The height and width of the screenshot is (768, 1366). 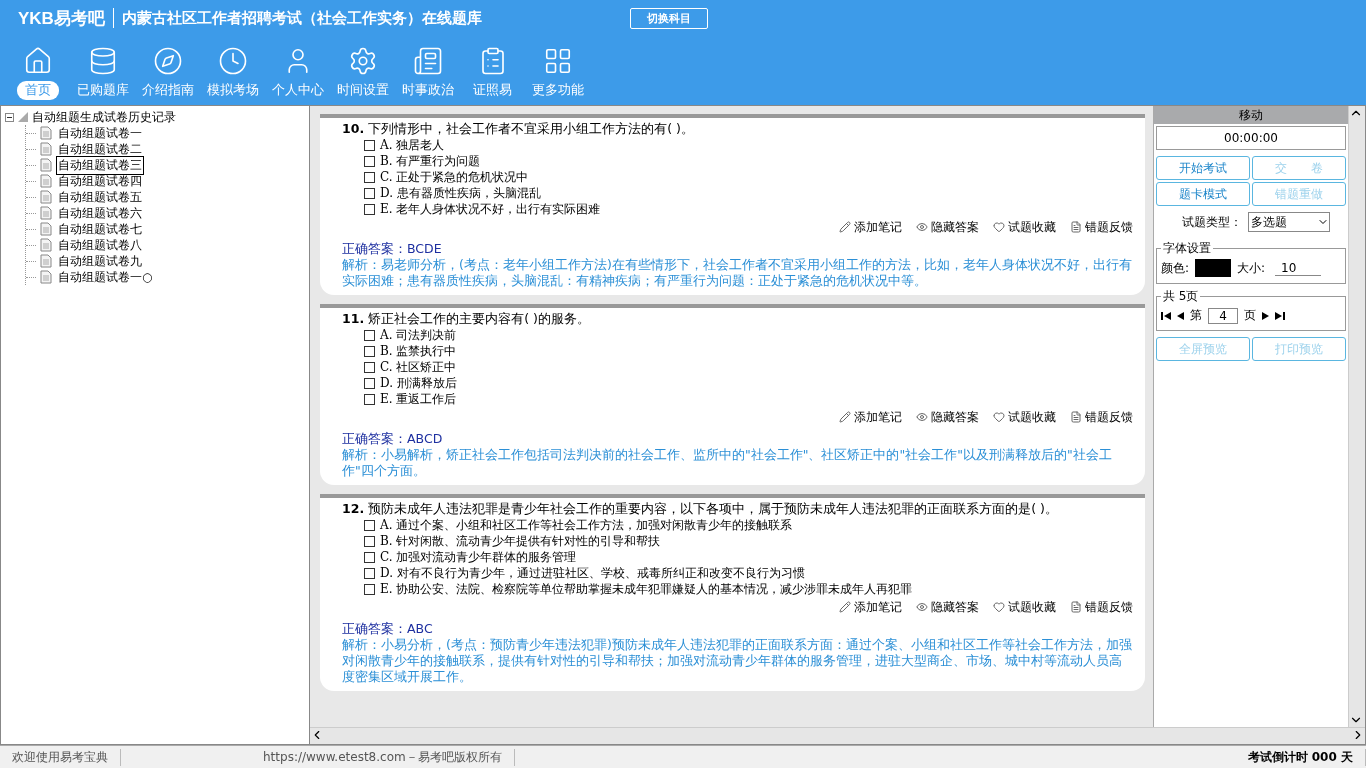 What do you see at coordinates (737, 273) in the screenshot?
I see `answer-analysis: 解析：易老师分析，(考点：老年小组工作方法)在有些情形下，社会工作者不宜采用小组工作的方法，比如，老年人身体状况不好，出行有实际困难；患有器质性疾病，头脑混乱：有精神疾病；有严重行为问题：正处于紧急的危机状况中等。` at bounding box center [737, 273].